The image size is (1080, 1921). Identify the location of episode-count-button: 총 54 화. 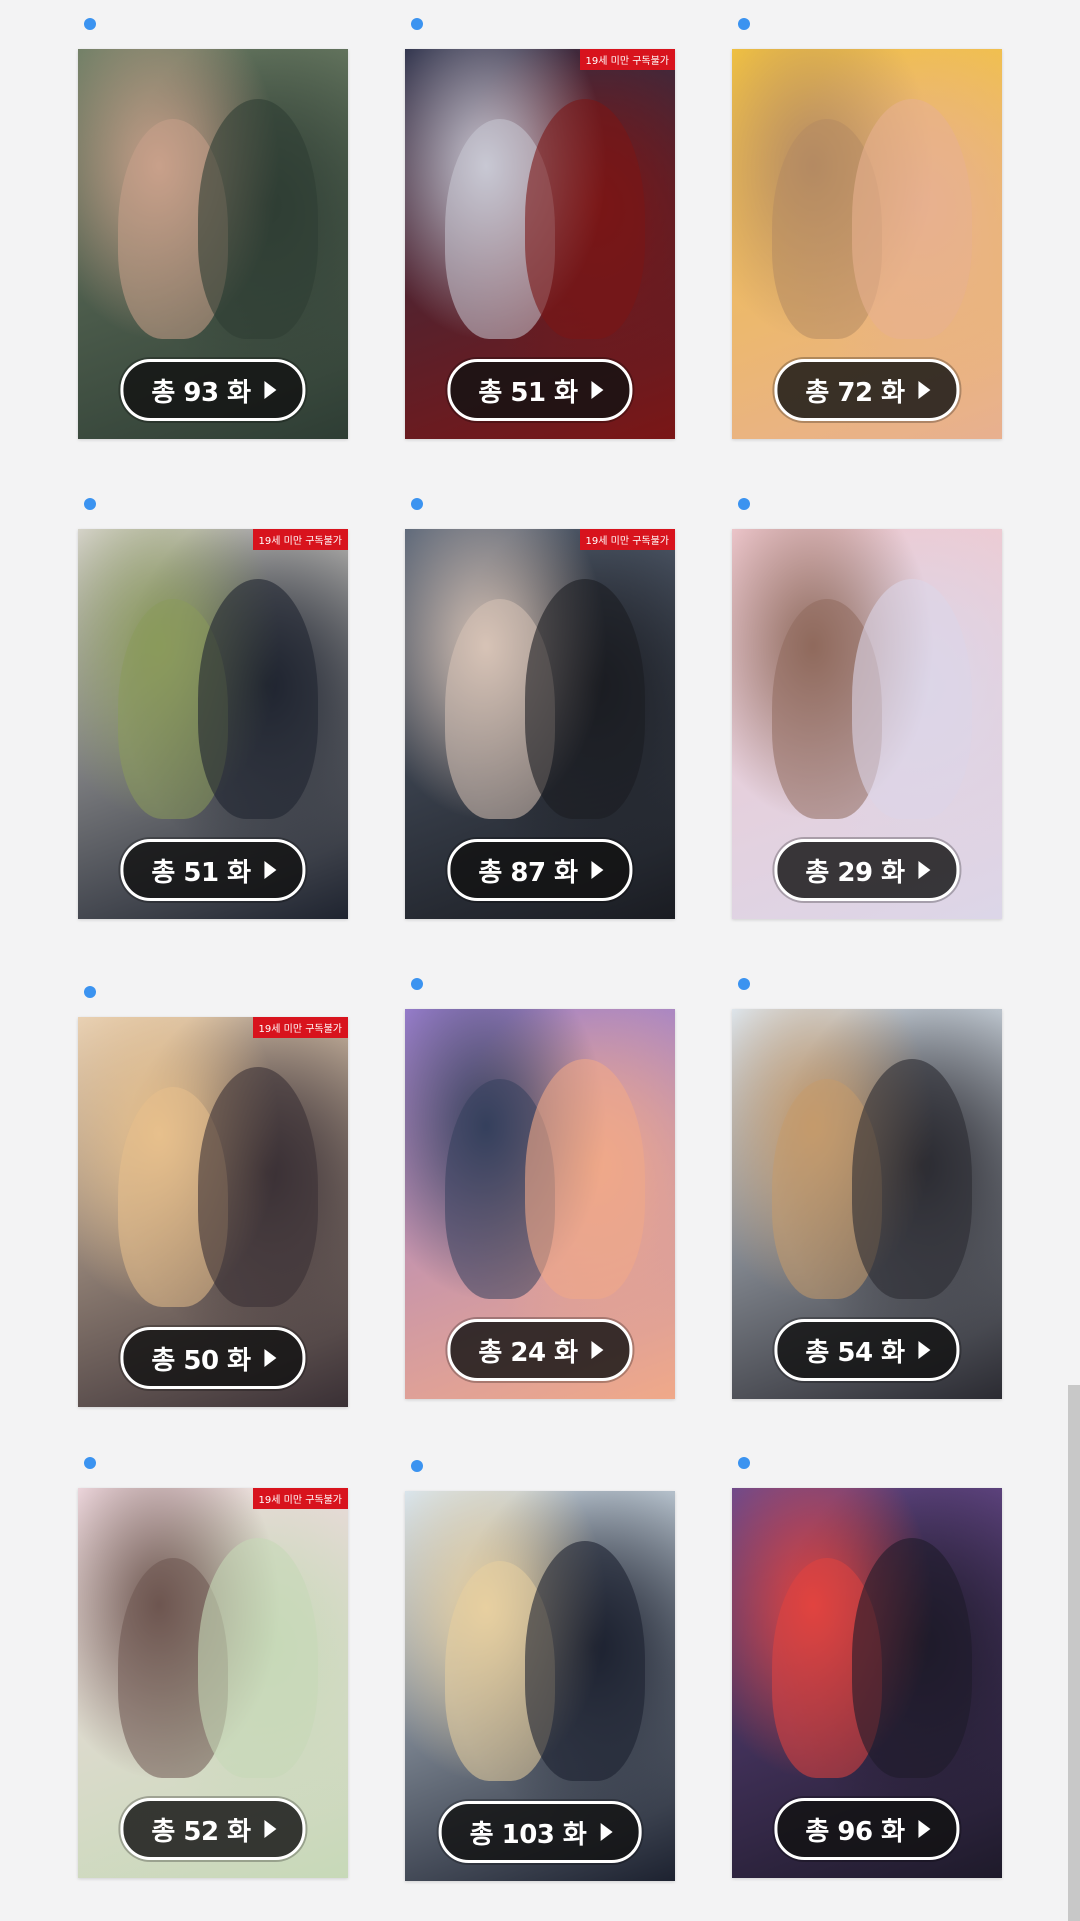
(867, 1350).